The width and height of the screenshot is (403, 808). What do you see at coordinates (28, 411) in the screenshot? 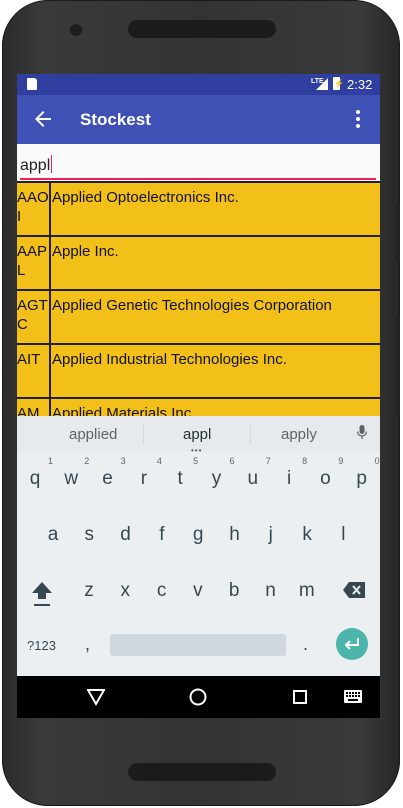
I see `symbol-cell: AMA` at bounding box center [28, 411].